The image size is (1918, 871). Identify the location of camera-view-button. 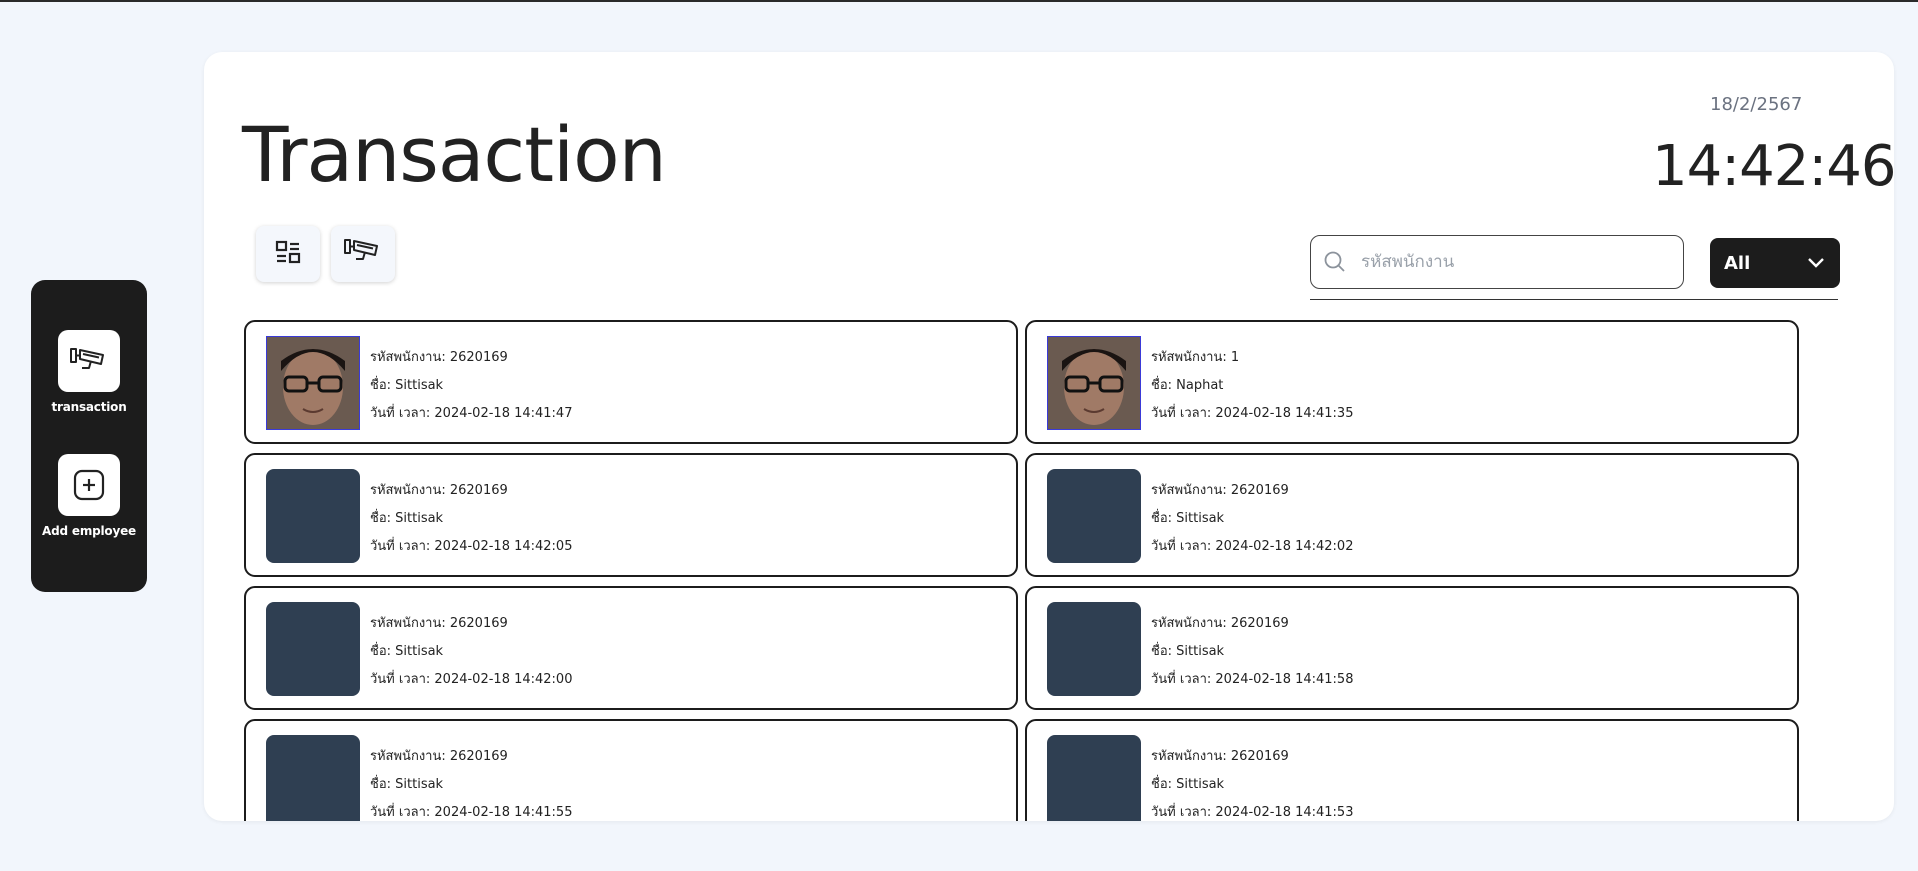
(363, 254).